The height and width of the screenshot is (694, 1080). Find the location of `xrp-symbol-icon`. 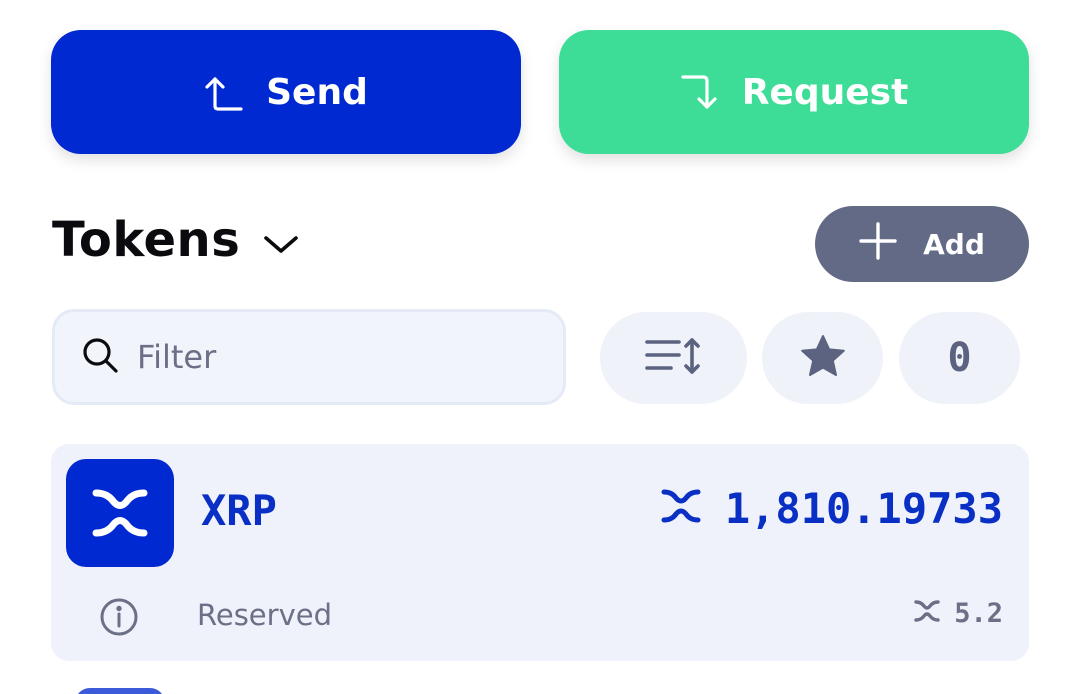

xrp-symbol-icon is located at coordinates (681, 508).